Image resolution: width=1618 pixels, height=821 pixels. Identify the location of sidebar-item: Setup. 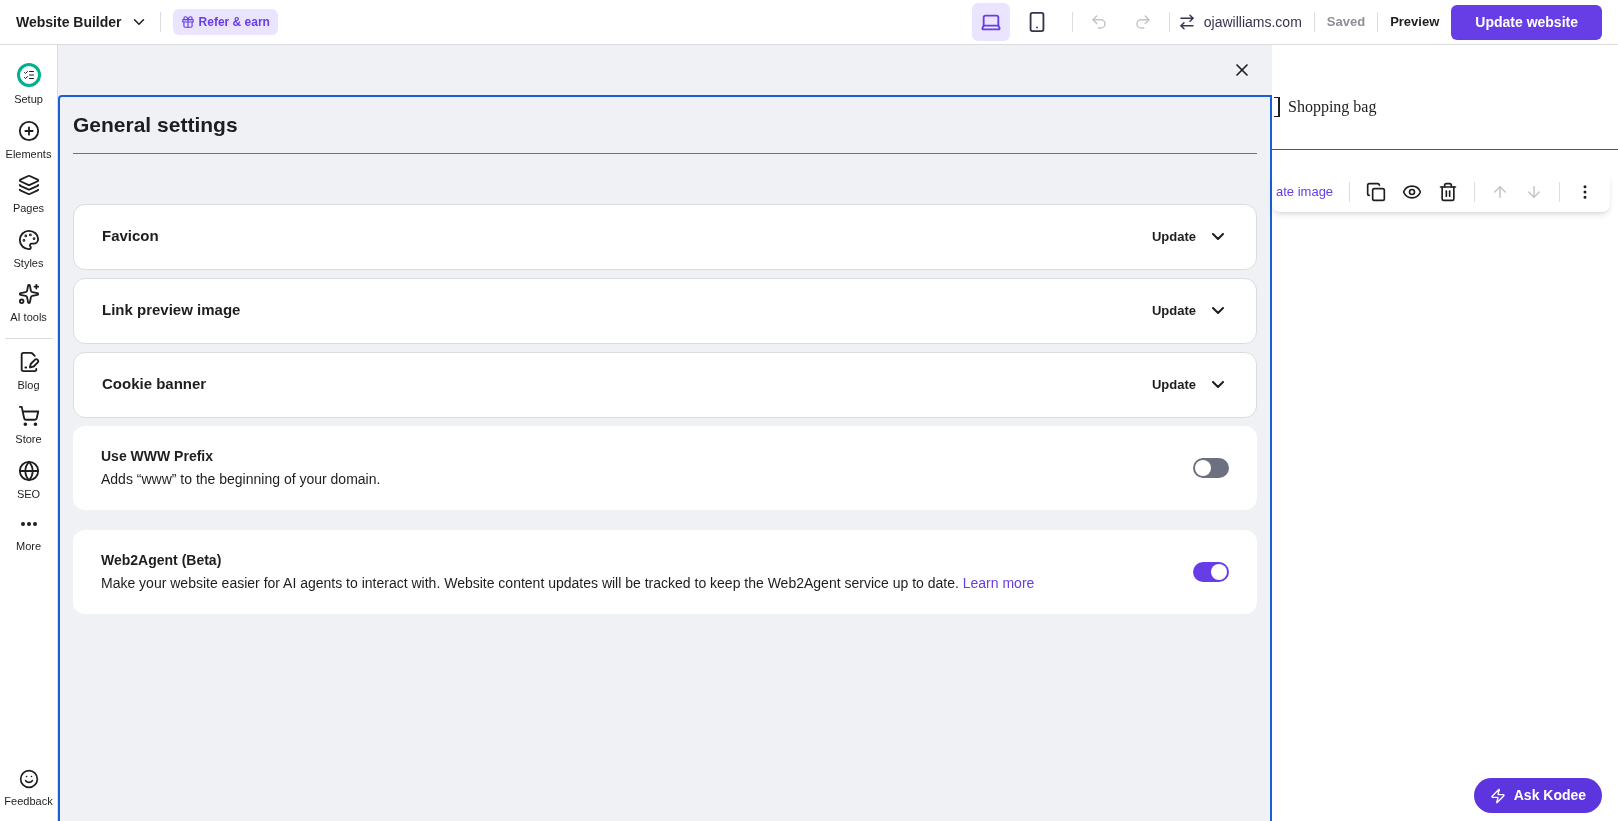
(28, 85).